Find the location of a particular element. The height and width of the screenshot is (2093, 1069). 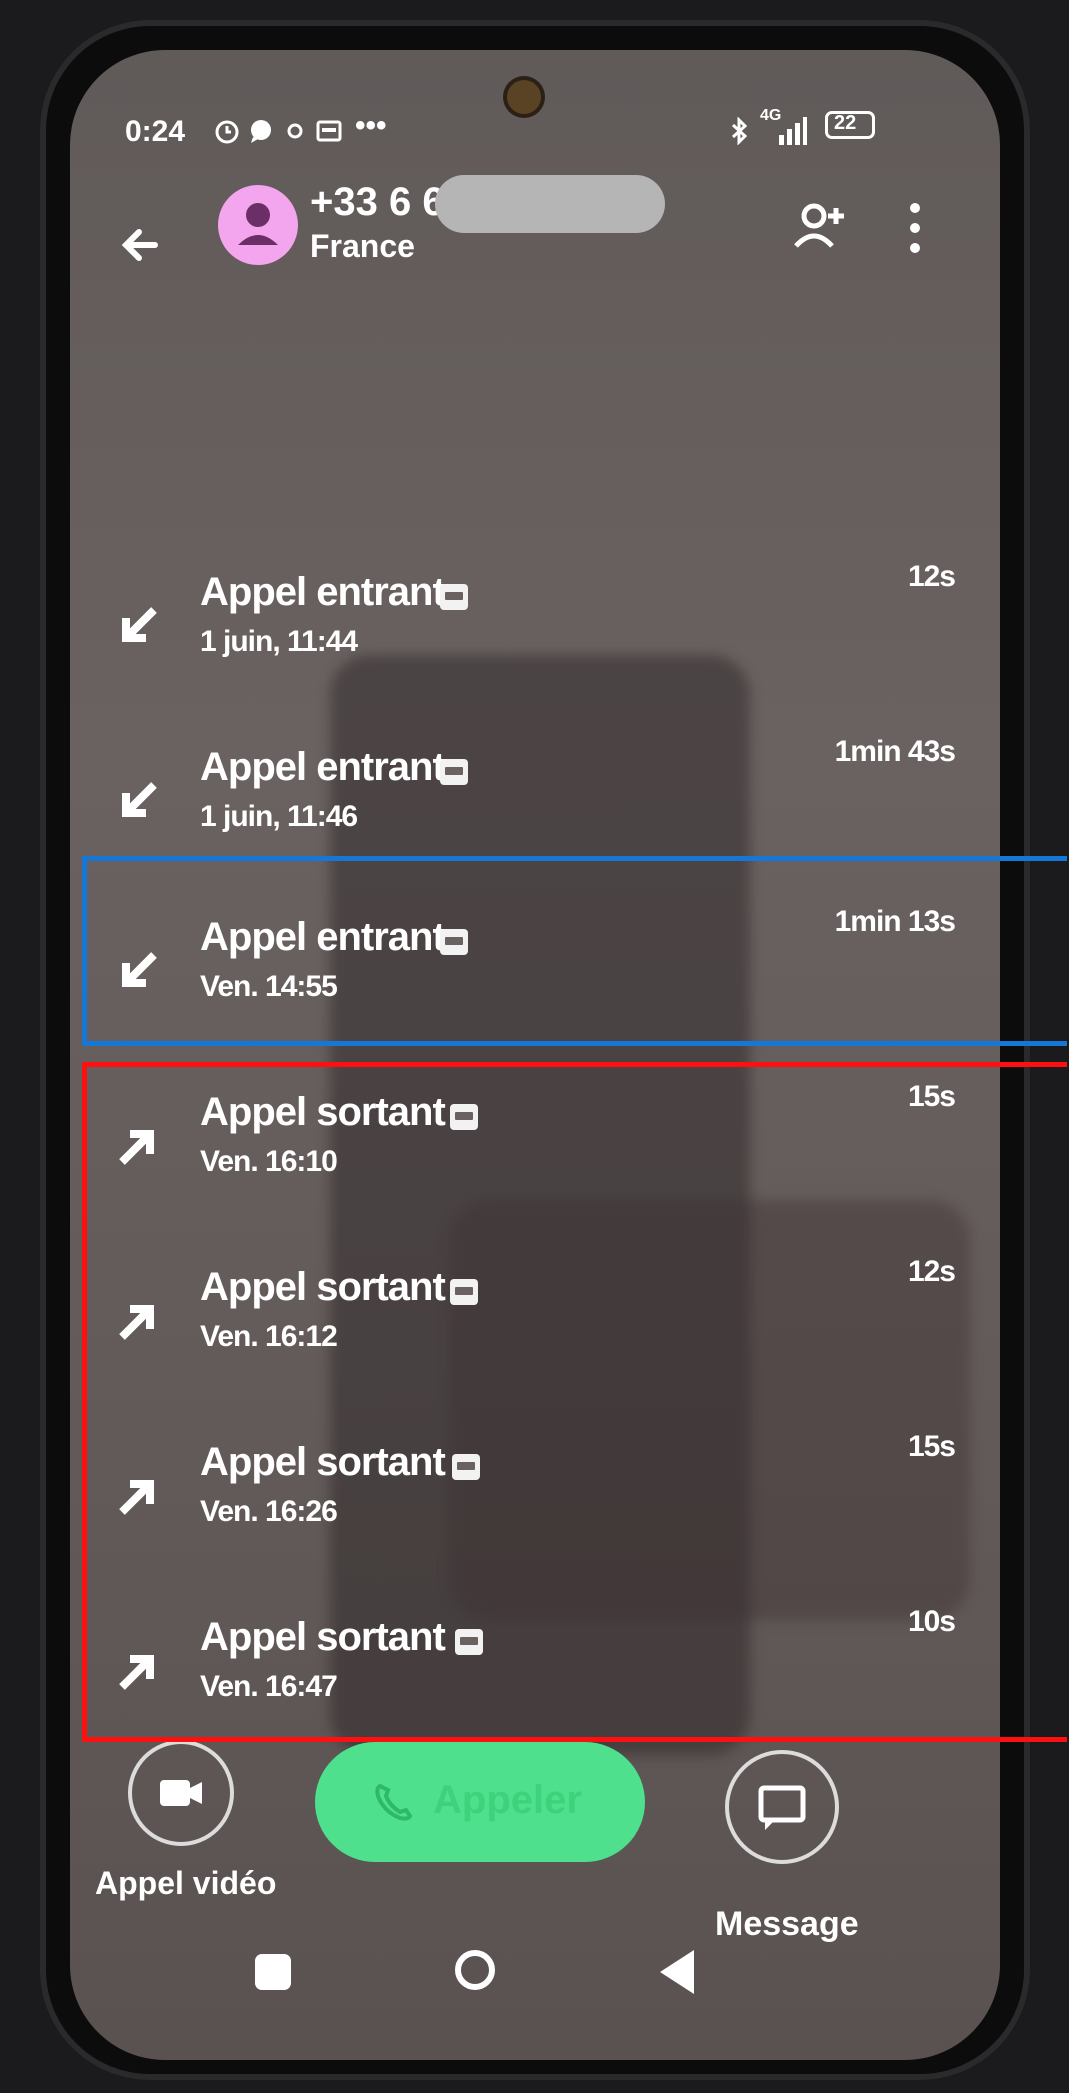

call-button-label: Appeler is located at coordinates (507, 1800).